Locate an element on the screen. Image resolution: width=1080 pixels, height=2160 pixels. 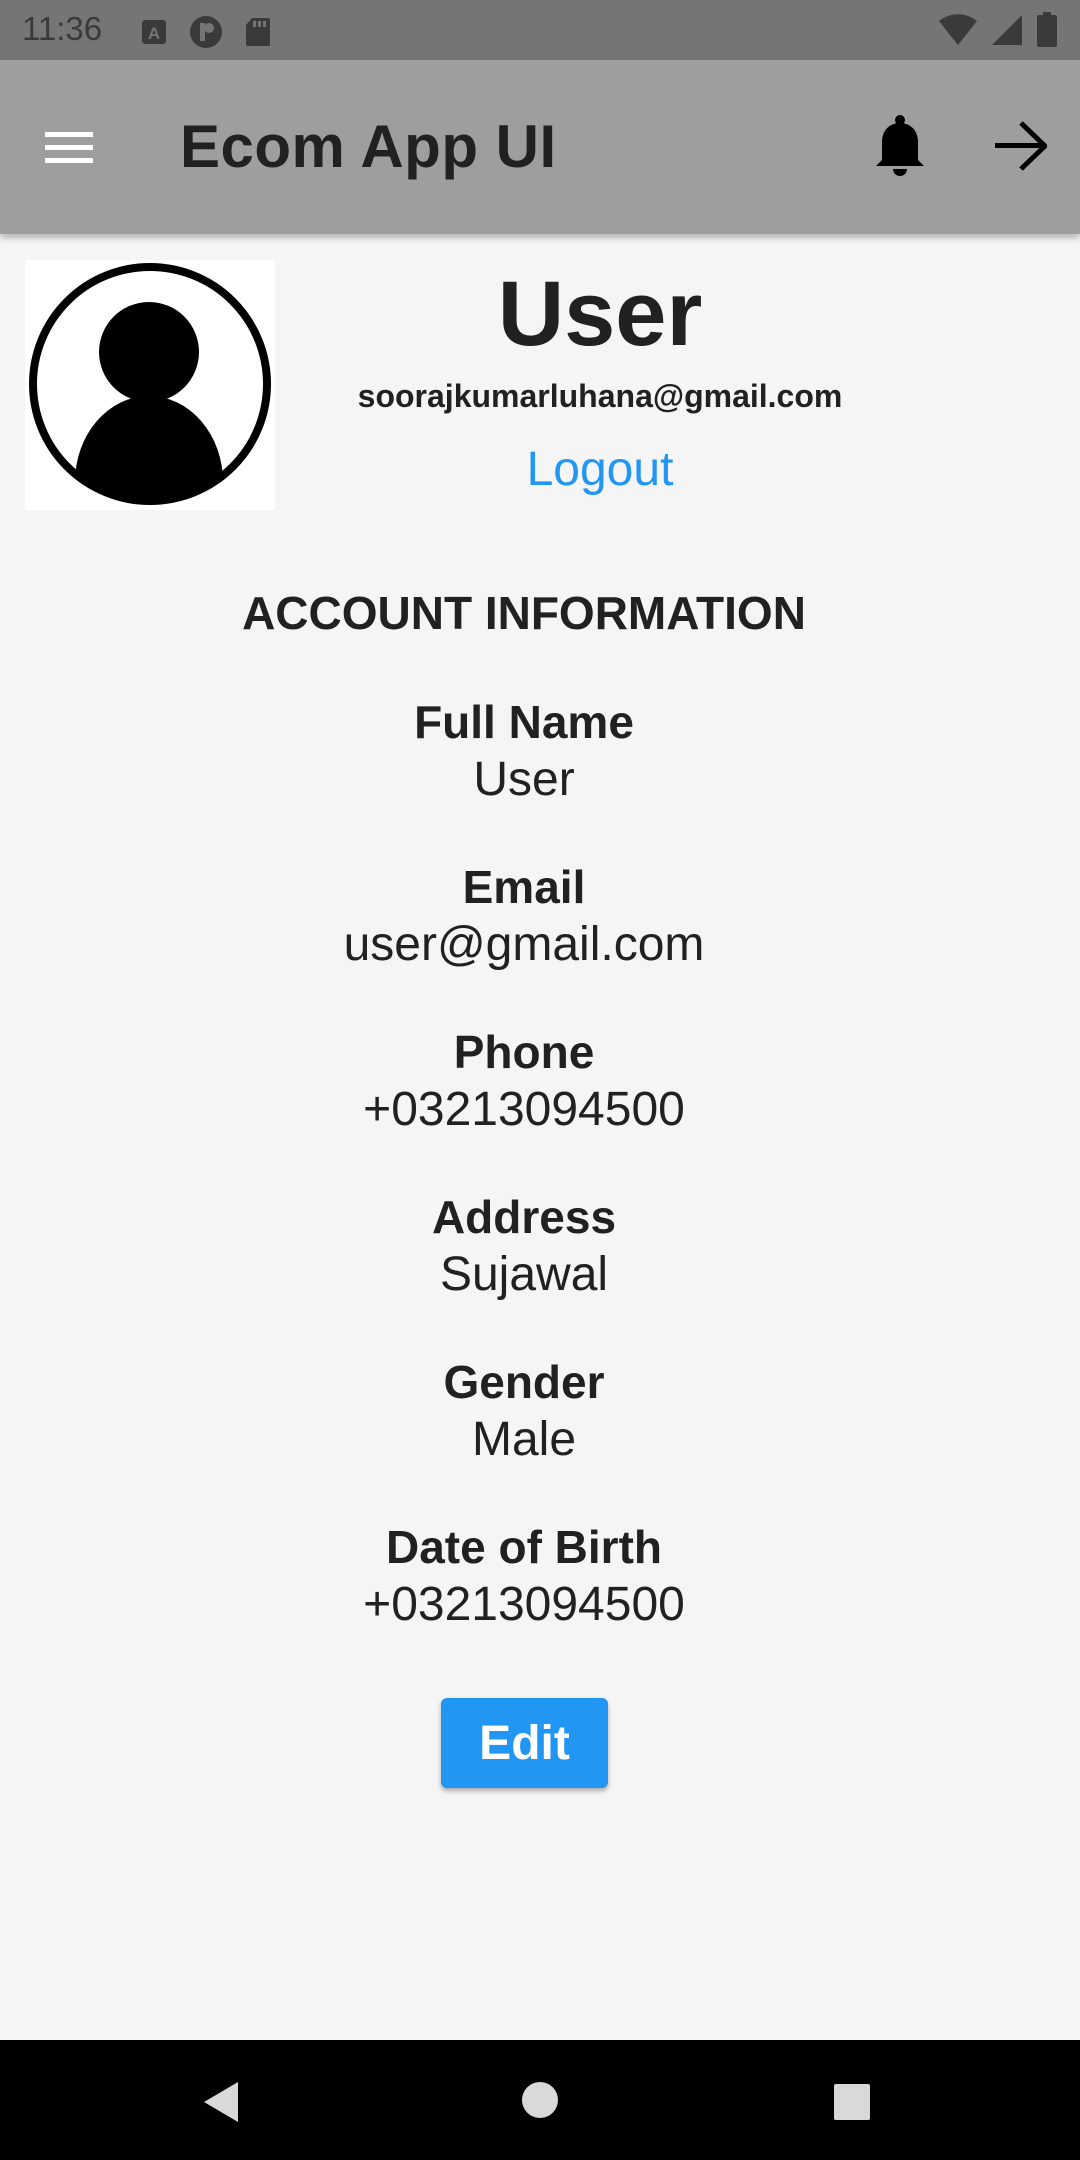
back-triangle-icon is located at coordinates (222, 2104).